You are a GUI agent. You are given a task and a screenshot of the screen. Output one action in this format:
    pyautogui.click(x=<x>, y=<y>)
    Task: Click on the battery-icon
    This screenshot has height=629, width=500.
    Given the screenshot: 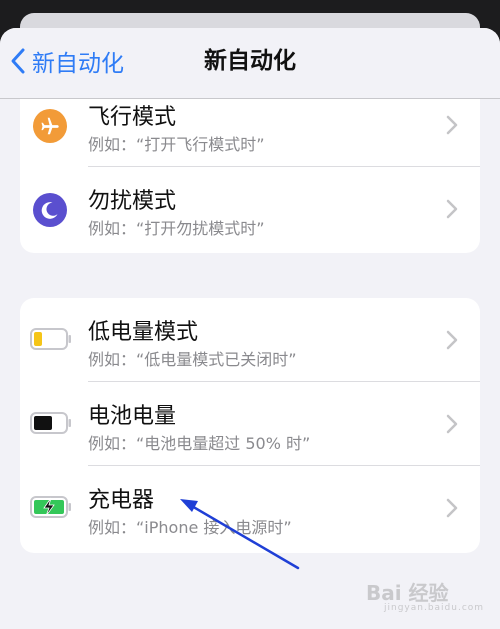 What is the action you would take?
    pyautogui.click(x=50, y=423)
    